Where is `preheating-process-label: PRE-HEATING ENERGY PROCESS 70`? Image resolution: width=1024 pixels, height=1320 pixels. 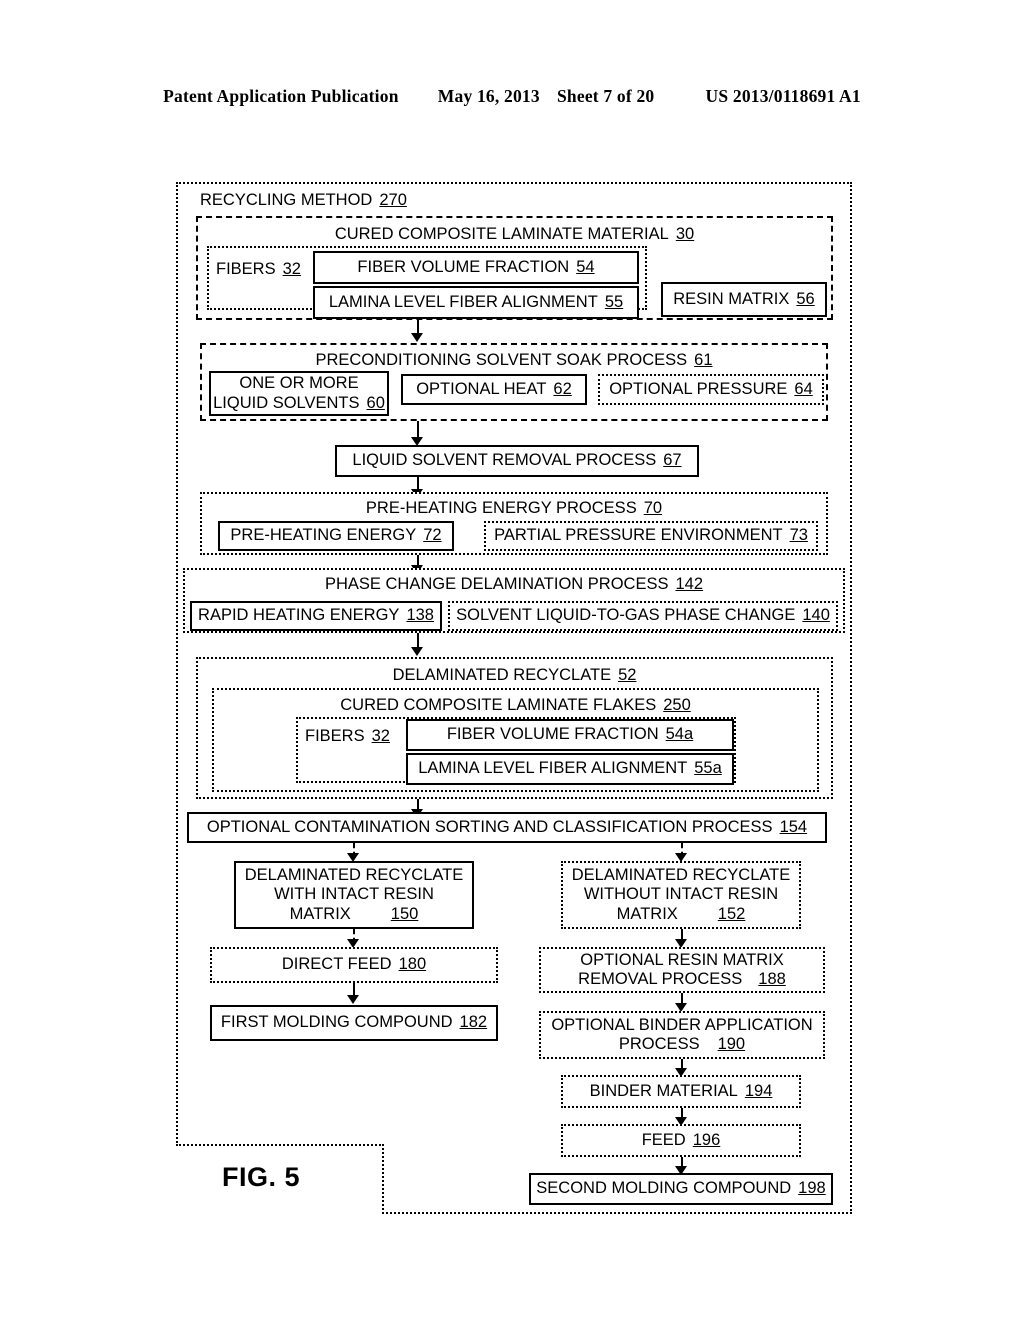
preheating-process-label: PRE-HEATING ENERGY PROCESS 70 is located at coordinates (514, 508).